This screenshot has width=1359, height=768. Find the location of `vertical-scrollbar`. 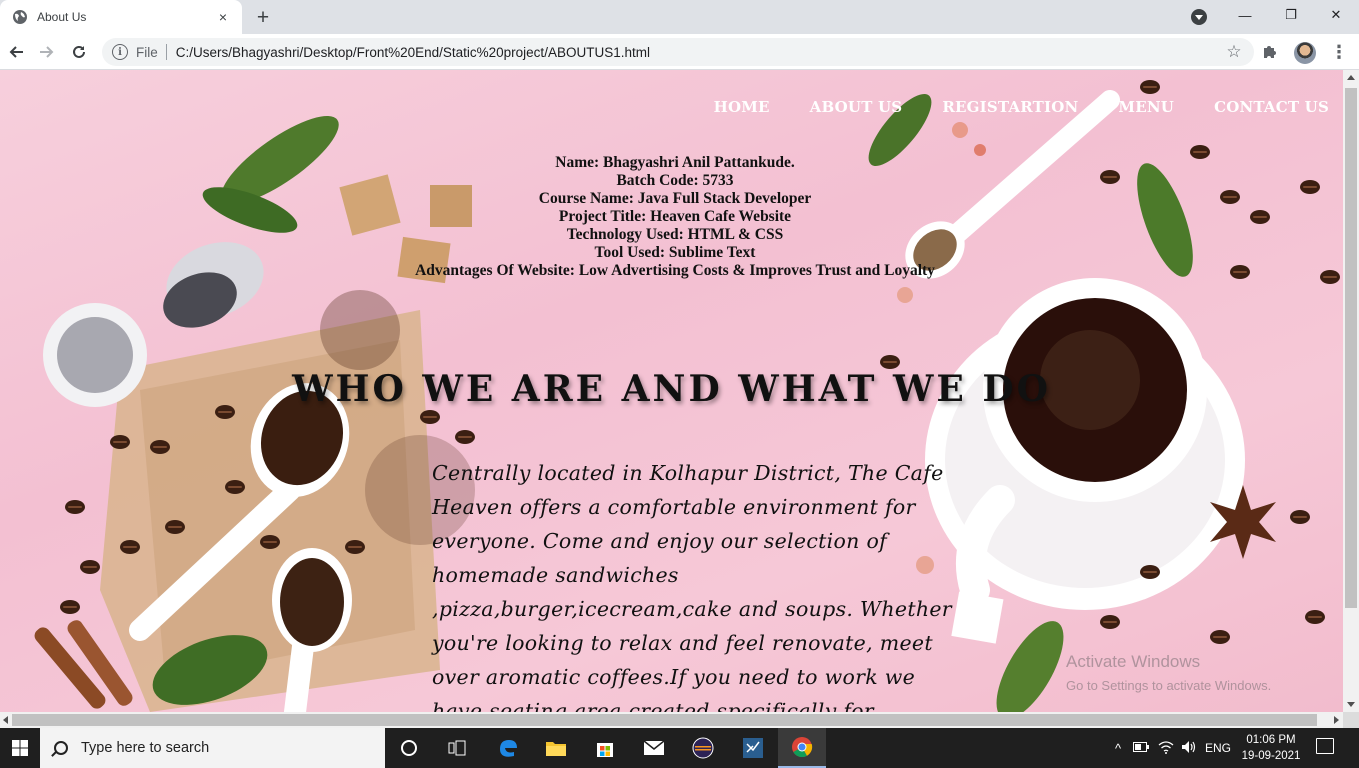

vertical-scrollbar is located at coordinates (1351, 391).